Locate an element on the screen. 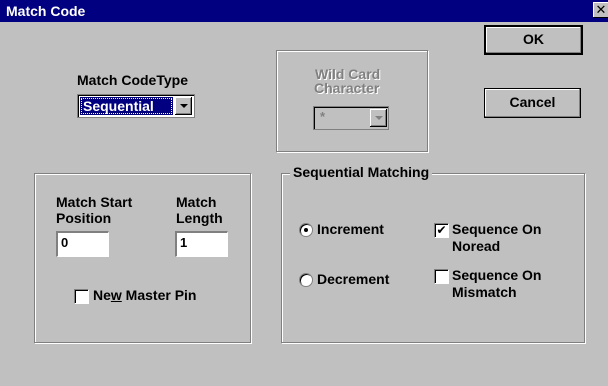 The image size is (608, 386). match-length-label-line2: Length is located at coordinates (199, 218).